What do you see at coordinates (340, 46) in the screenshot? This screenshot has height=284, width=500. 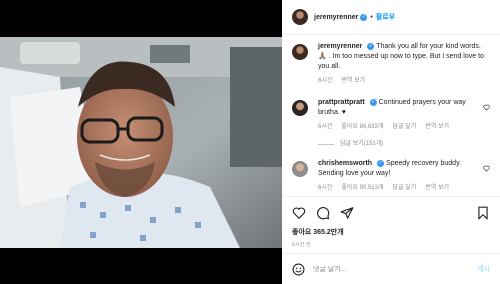 I see `comment-username: jeremyrenner` at bounding box center [340, 46].